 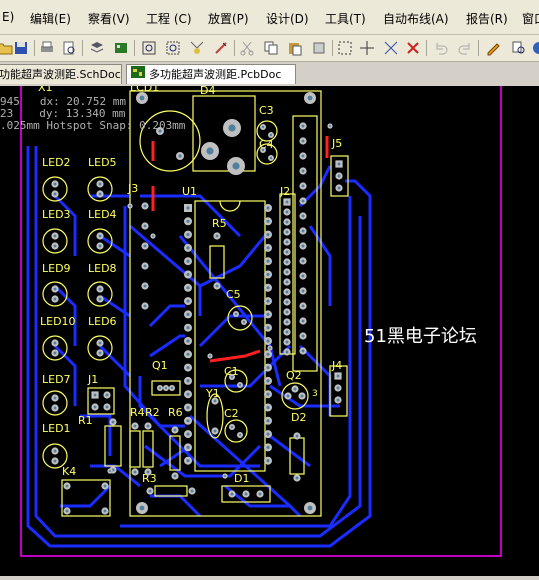 What do you see at coordinates (345, 48) in the screenshot?
I see `select-area-icon` at bounding box center [345, 48].